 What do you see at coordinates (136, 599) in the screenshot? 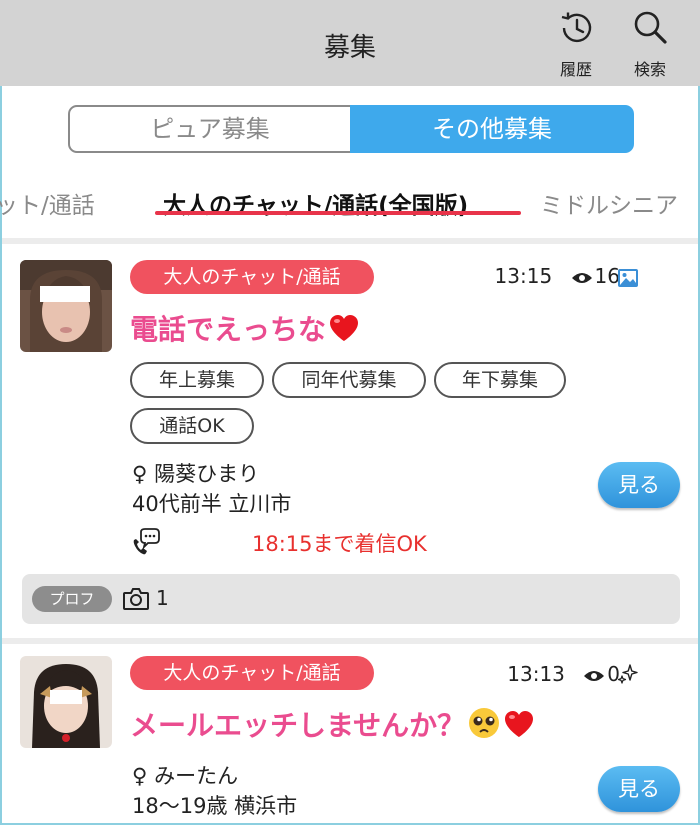
I see `camera-icon` at bounding box center [136, 599].